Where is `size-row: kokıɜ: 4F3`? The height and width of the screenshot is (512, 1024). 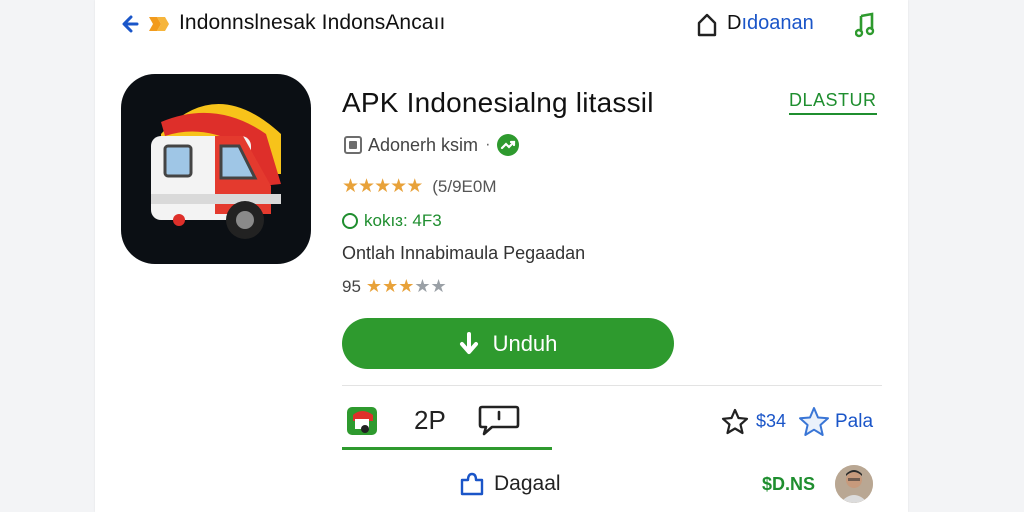 size-row: kokıɜ: 4F3 is located at coordinates (392, 221).